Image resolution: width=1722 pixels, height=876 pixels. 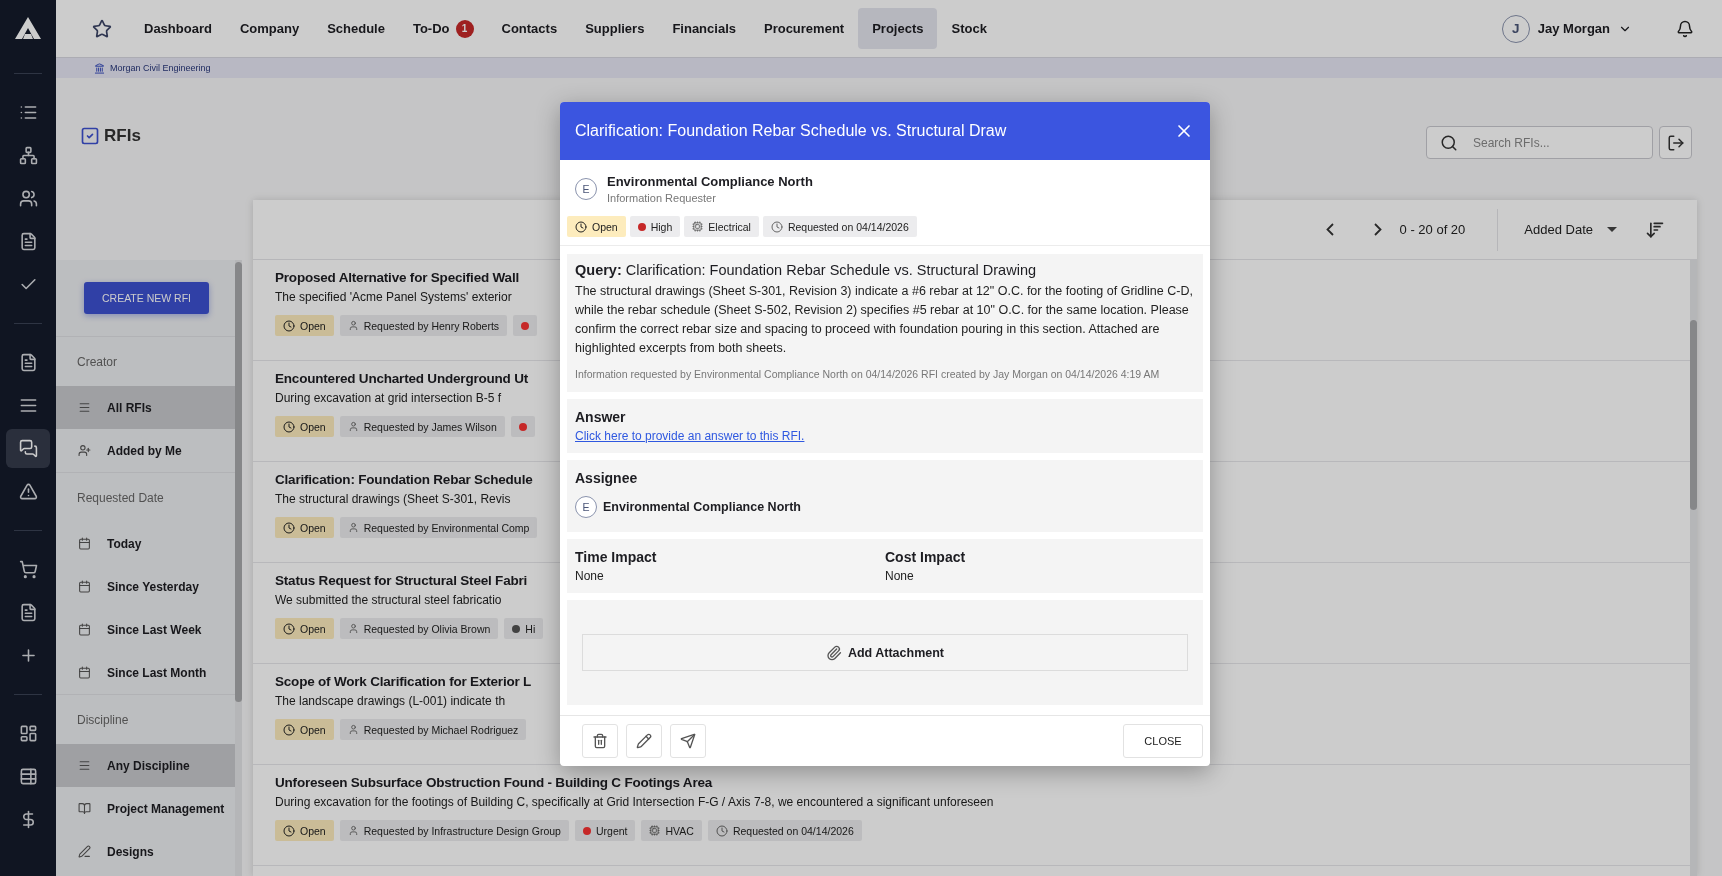 I want to click on nav-tab: Projects, so click(x=898, y=28).